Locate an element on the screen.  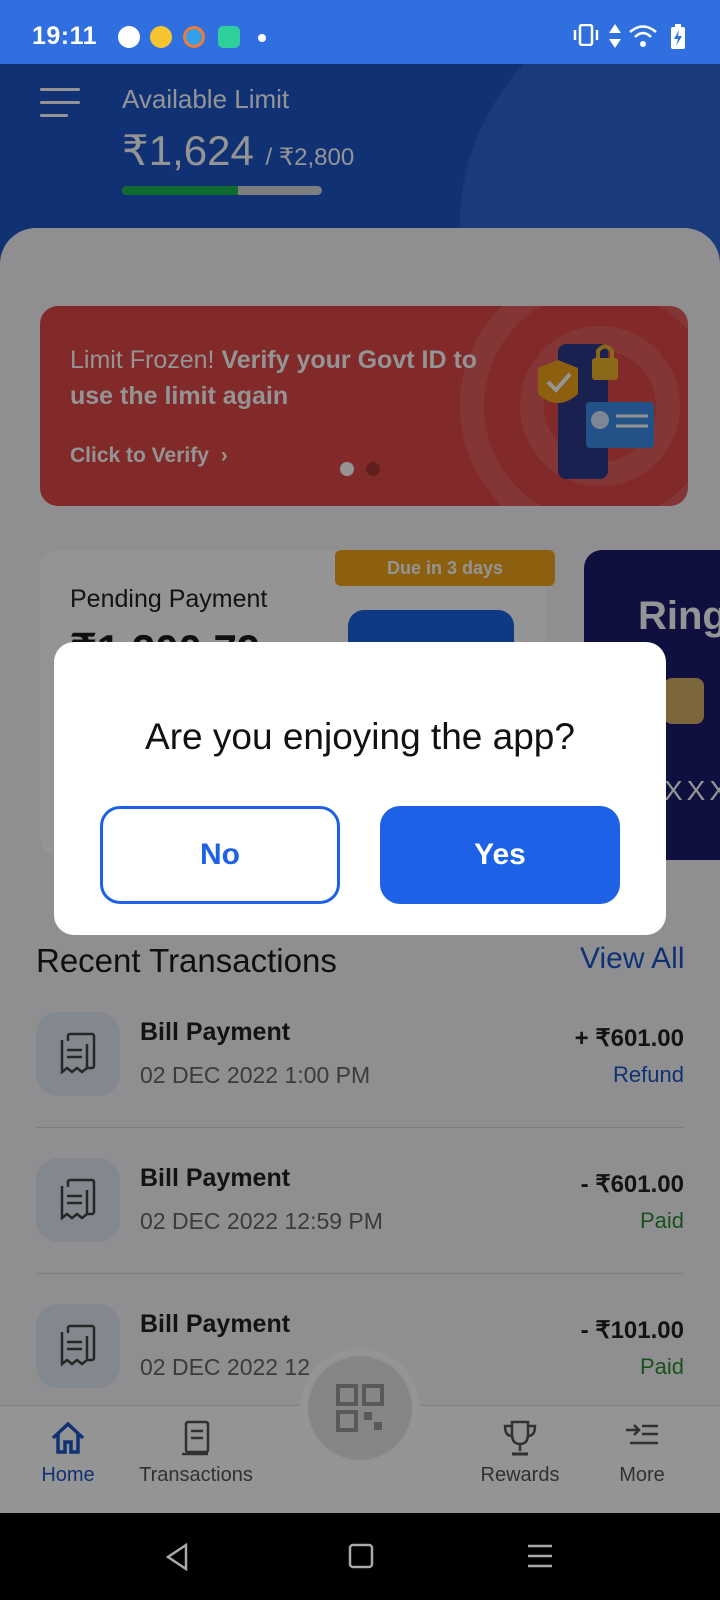
home-square-icon is located at coordinates (361, 1556).